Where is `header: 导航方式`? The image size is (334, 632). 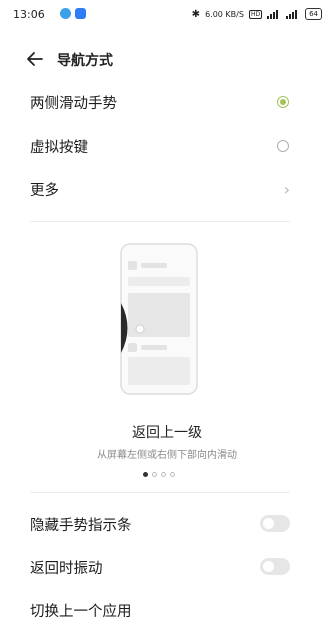 header: 导航方式 is located at coordinates (167, 59).